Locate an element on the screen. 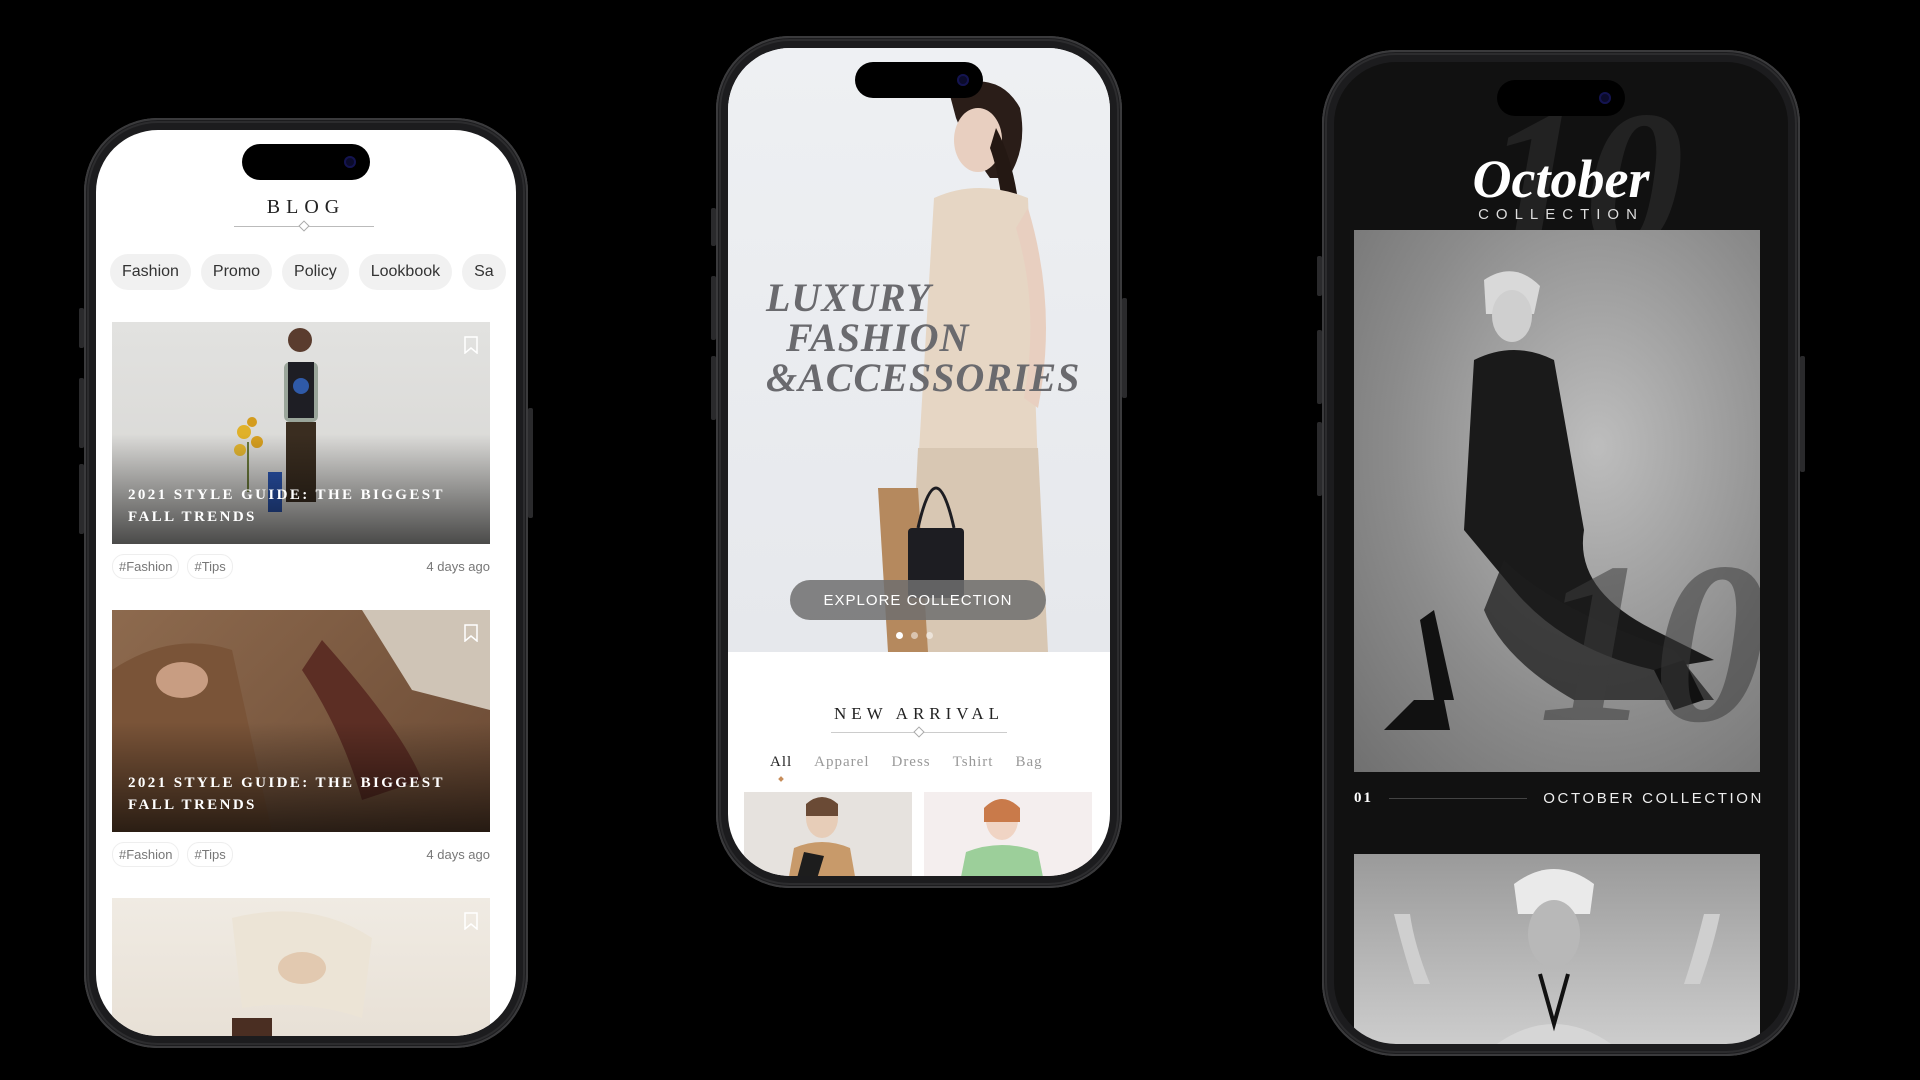 The height and width of the screenshot is (1080, 1920). collection-caption: 01 OCTOBER COLLECTION is located at coordinates (1559, 798).